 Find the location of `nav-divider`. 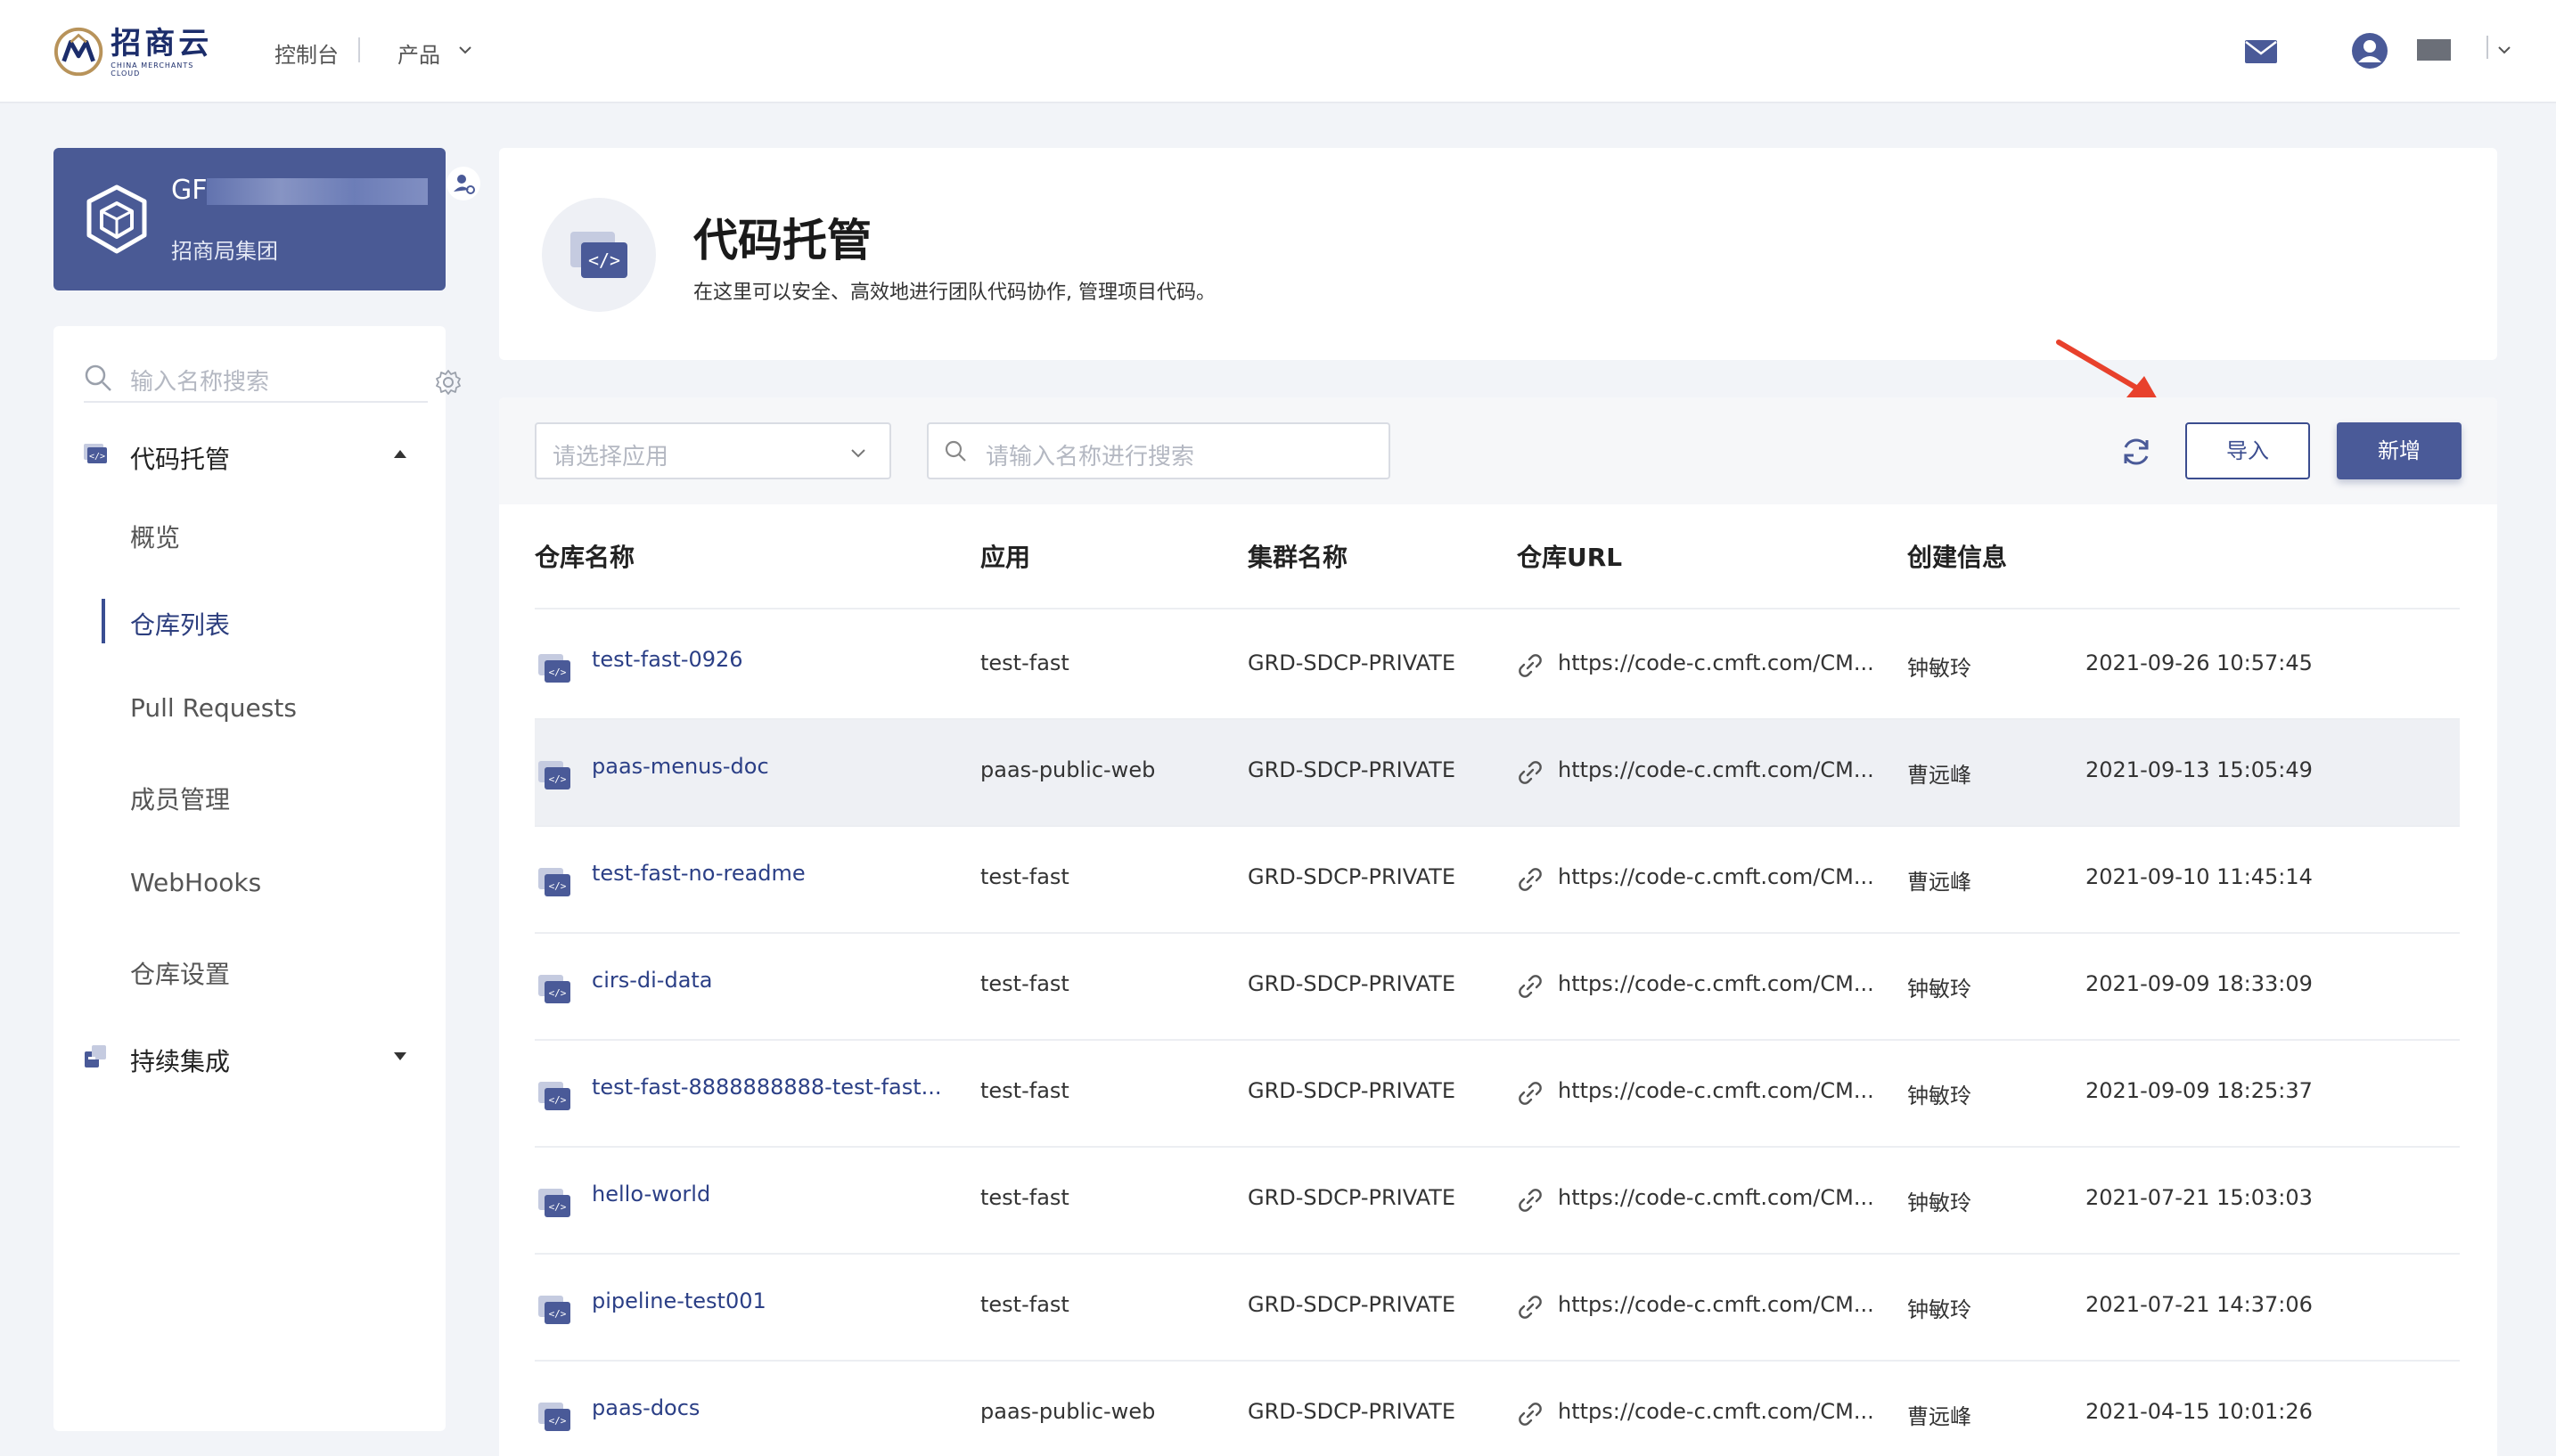

nav-divider is located at coordinates (359, 50).